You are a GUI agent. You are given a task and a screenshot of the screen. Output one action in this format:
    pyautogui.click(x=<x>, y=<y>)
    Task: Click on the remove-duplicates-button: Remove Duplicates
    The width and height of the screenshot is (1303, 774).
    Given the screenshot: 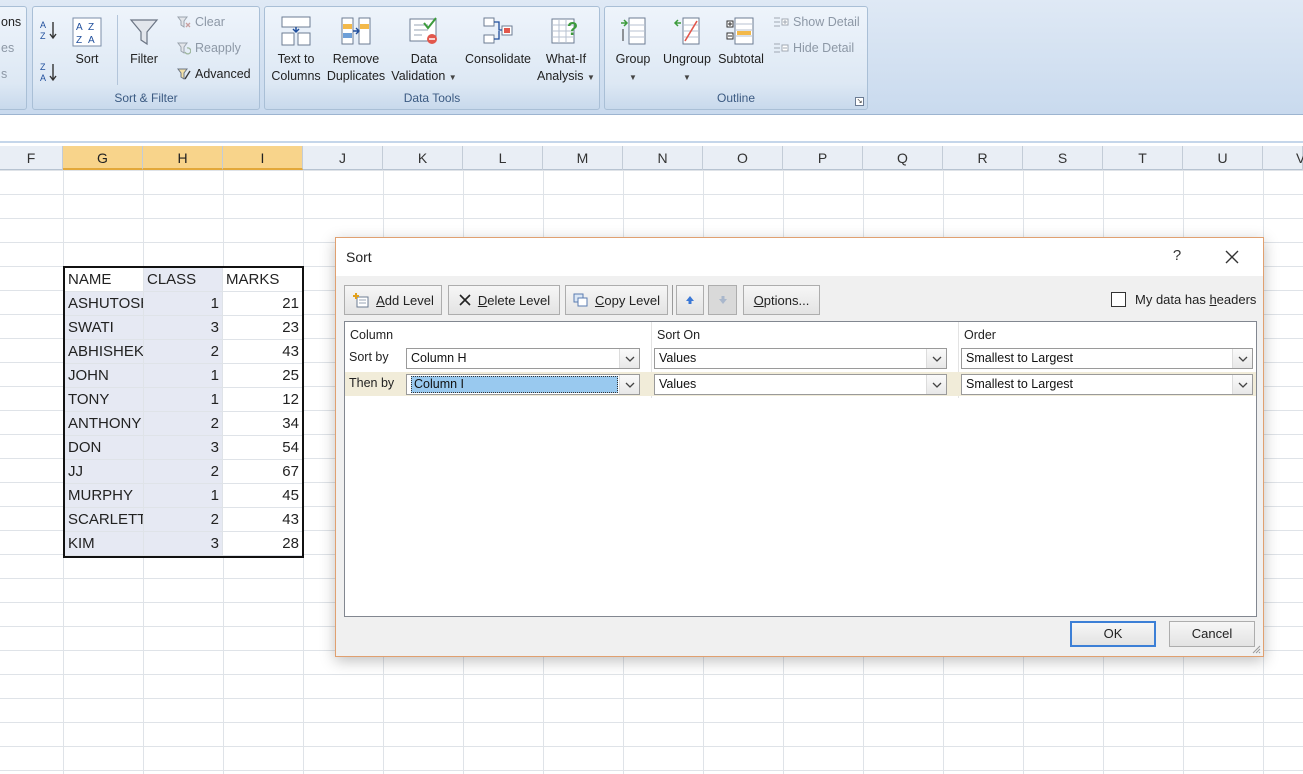 What is the action you would take?
    pyautogui.click(x=356, y=50)
    